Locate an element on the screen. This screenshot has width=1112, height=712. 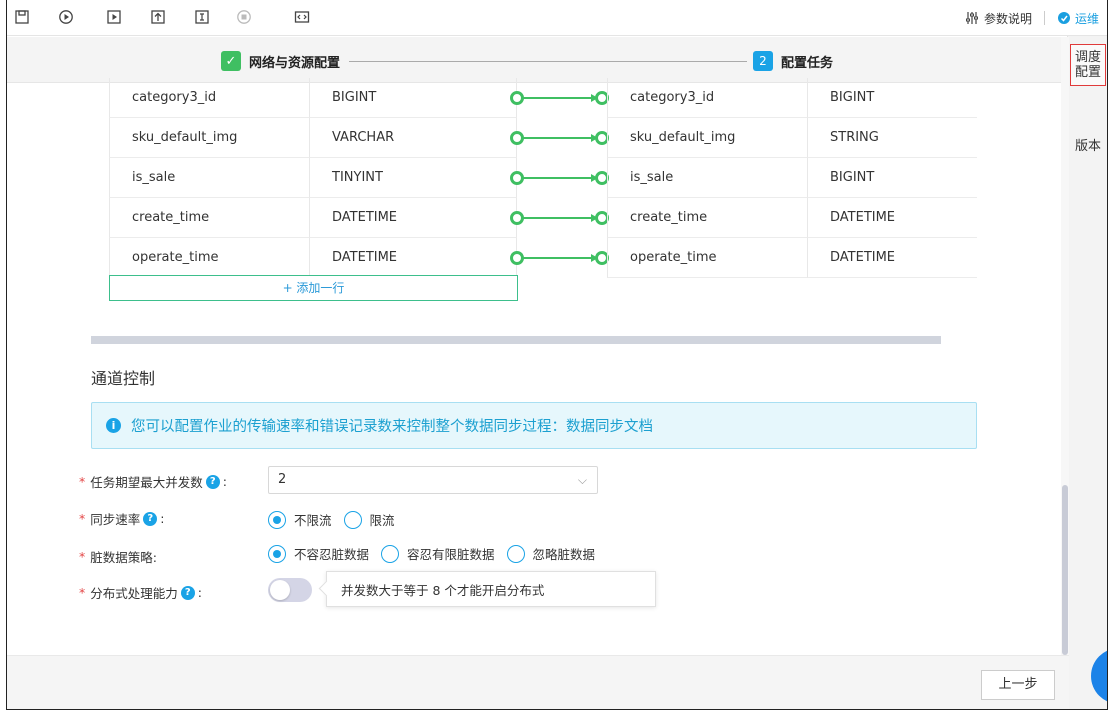
source-field-name: create_time is located at coordinates (209, 218).